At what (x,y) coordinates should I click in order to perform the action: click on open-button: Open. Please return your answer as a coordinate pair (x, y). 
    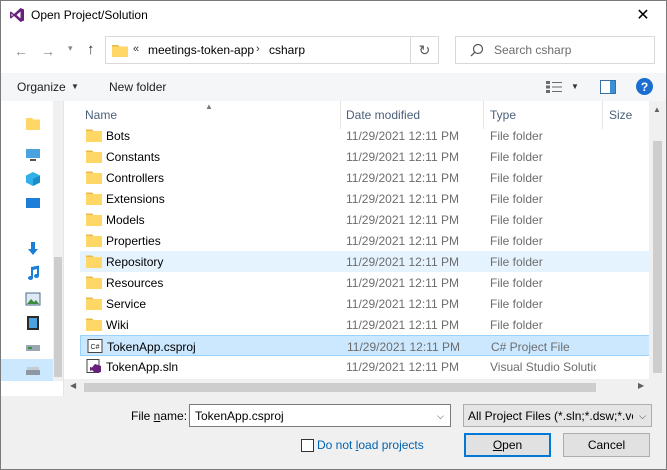
    Looking at the image, I should click on (507, 445).